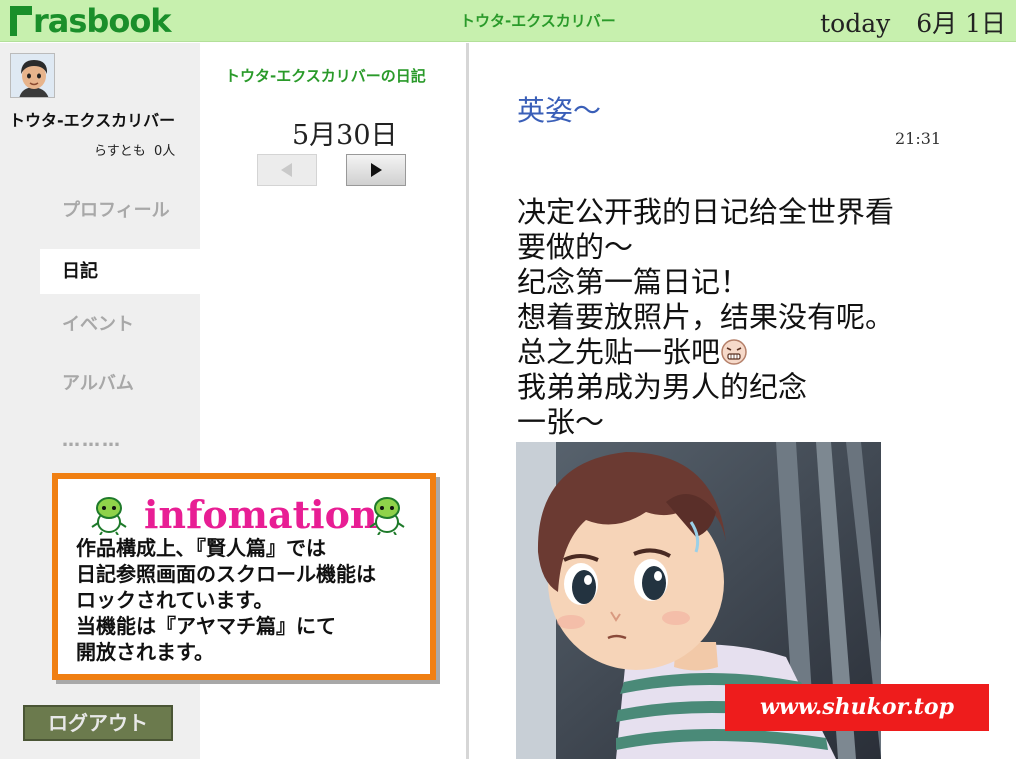  I want to click on top-header-bar: rasbook トウタ-エクスカリバー today 6月 1日, so click(508, 21).